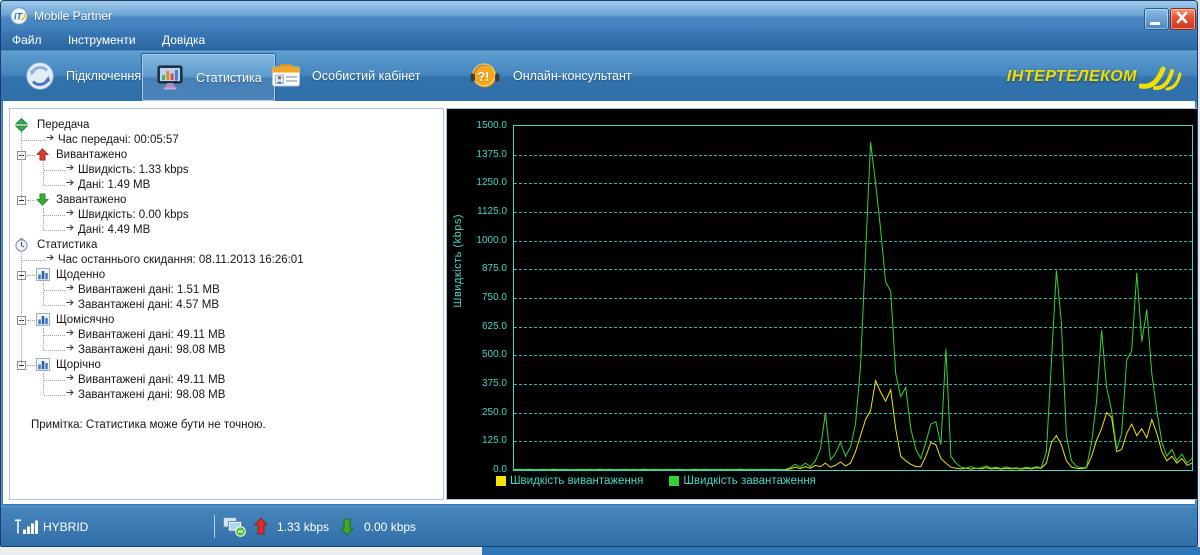 The image size is (1200, 555). What do you see at coordinates (494, 326) in the screenshot?
I see `y-tick-label: 625.0` at bounding box center [494, 326].